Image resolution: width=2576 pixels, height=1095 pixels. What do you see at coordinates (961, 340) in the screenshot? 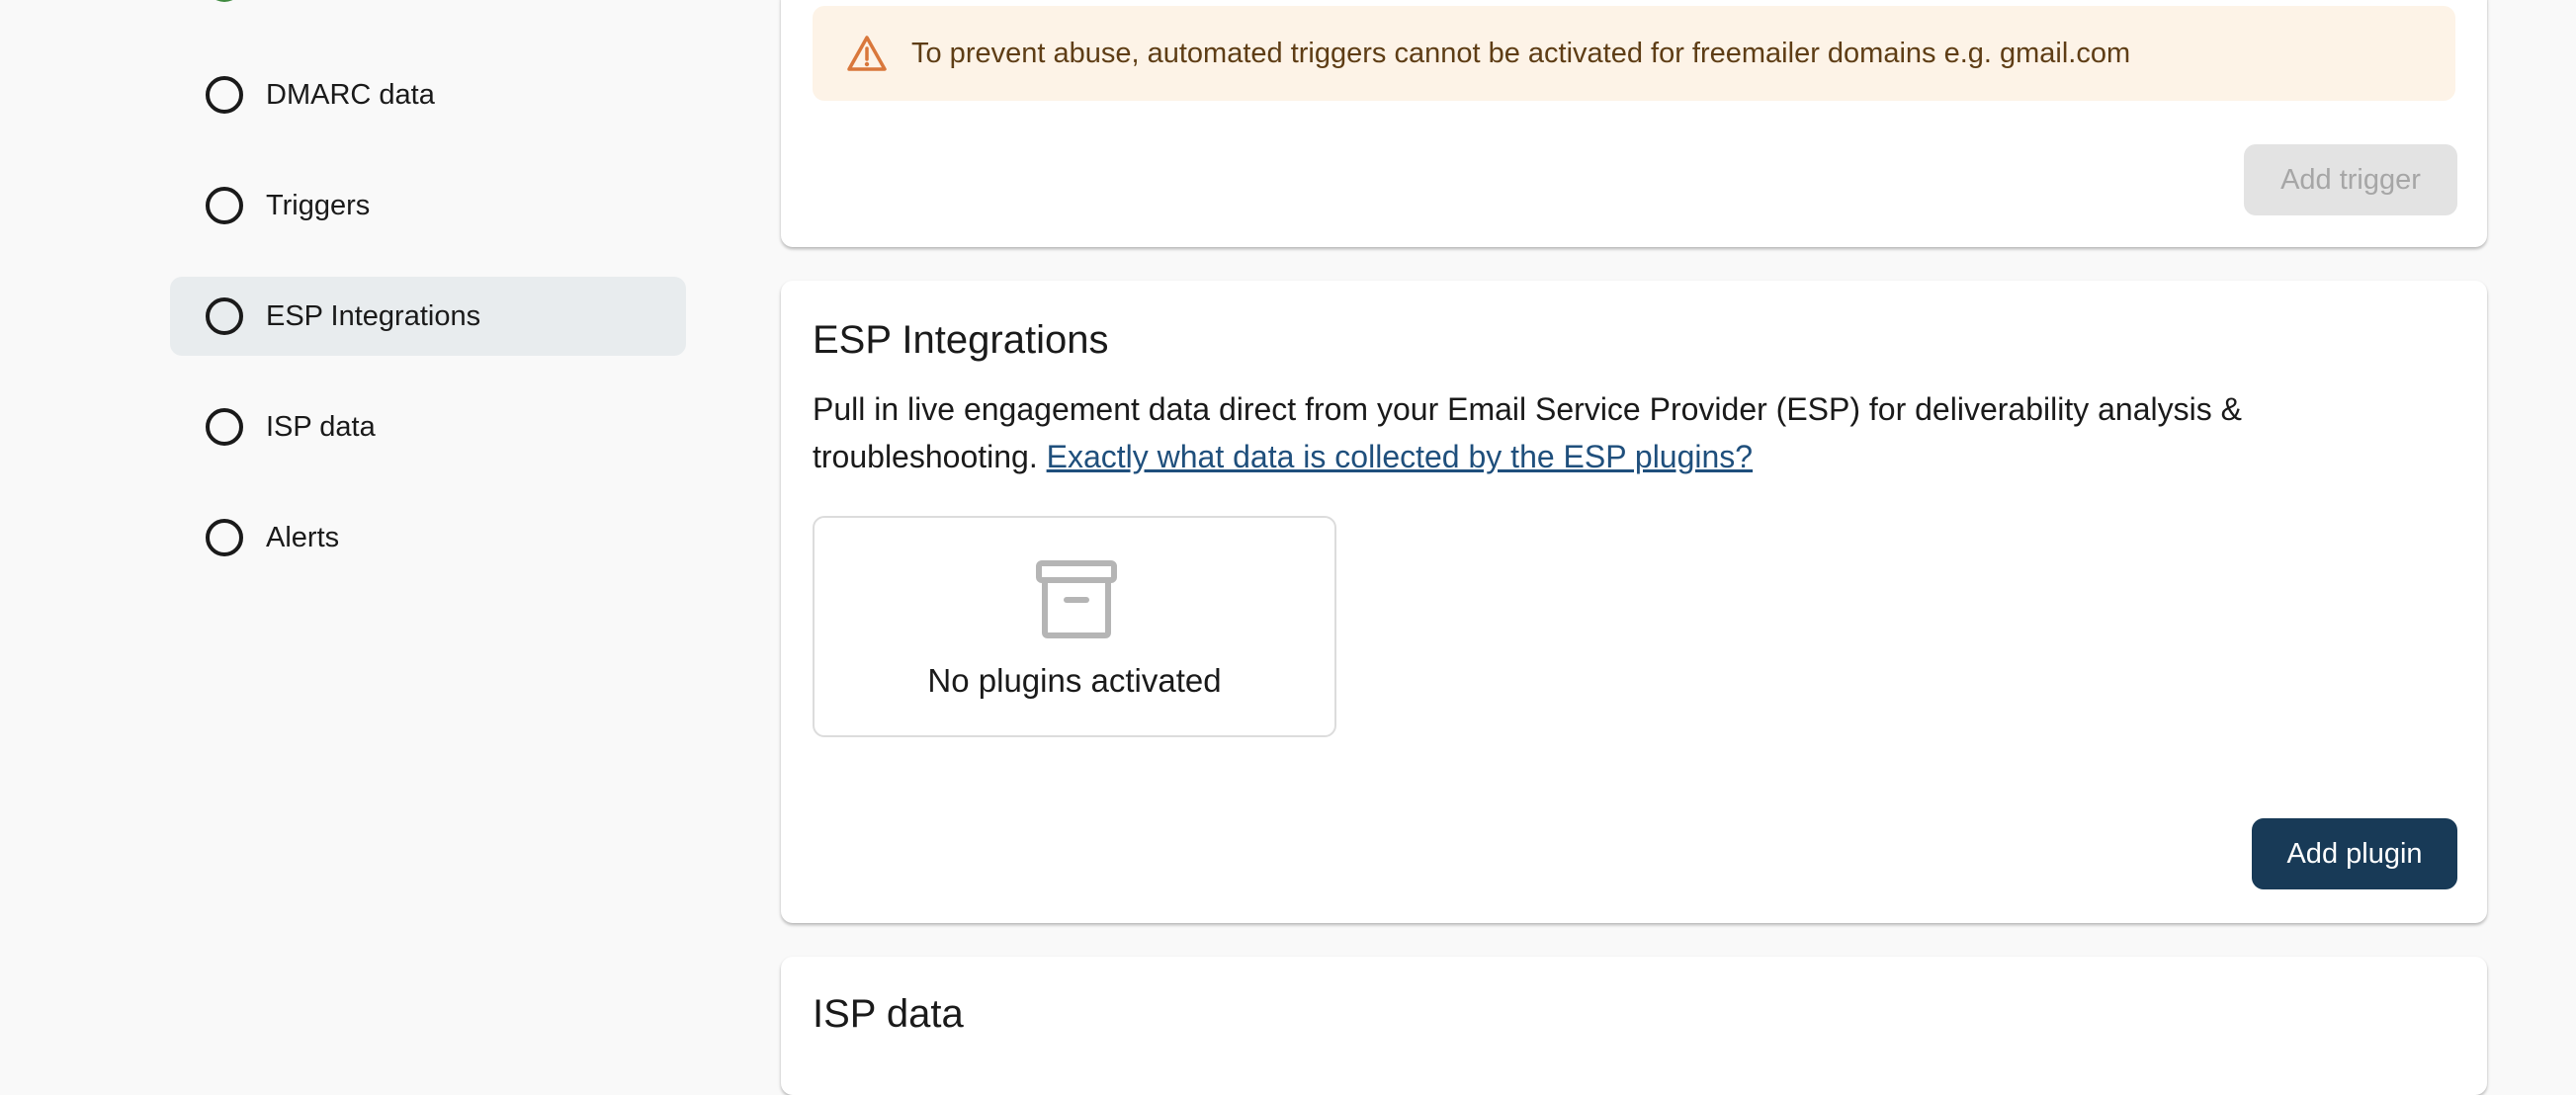
I see `section-title: ESP Integrations` at bounding box center [961, 340].